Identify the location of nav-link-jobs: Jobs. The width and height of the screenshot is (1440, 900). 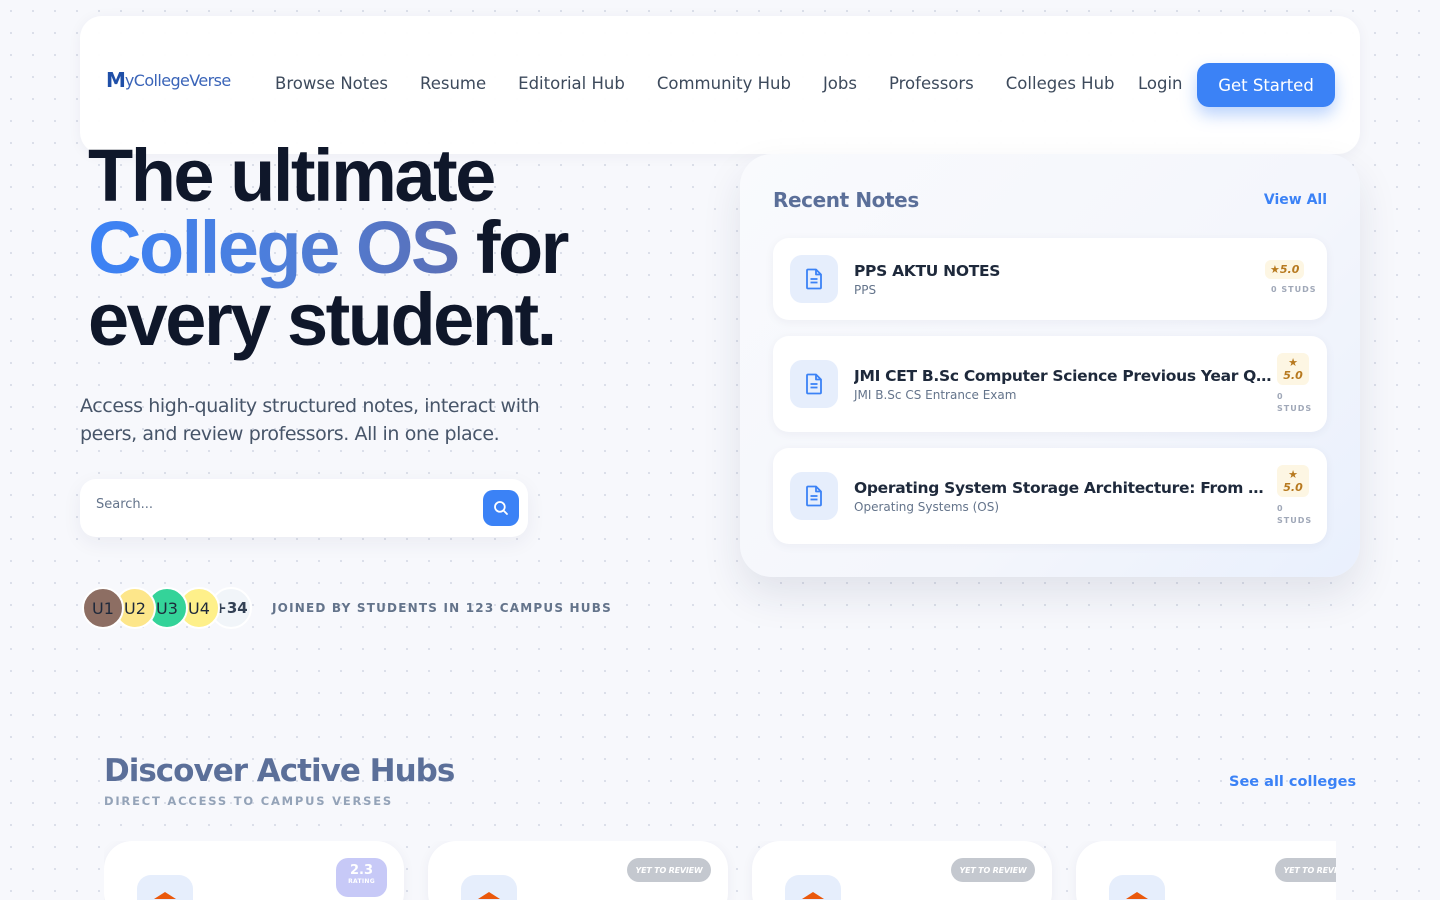
(840, 83).